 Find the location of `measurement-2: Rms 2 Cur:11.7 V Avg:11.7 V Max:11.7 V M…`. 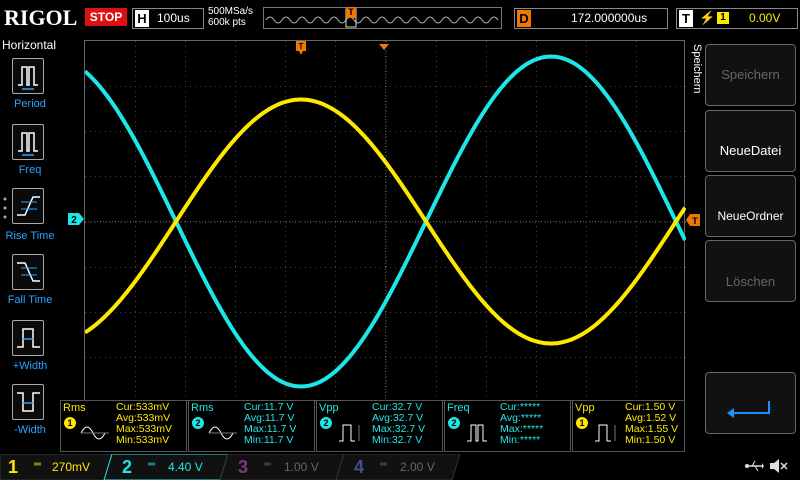

measurement-2: Rms 2 Cur:11.7 V Avg:11.7 V Max:11.7 V M… is located at coordinates (251, 426).